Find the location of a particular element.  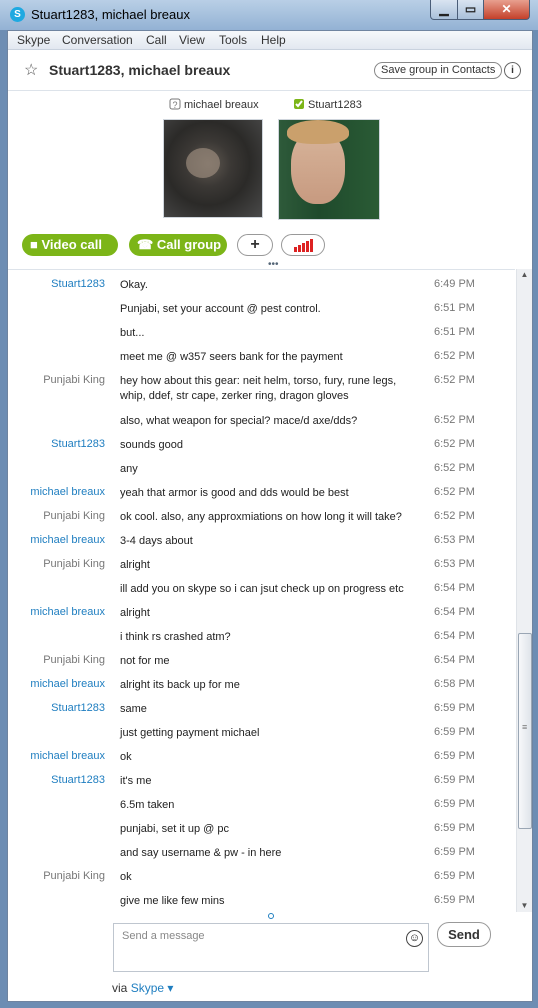

online-check-icon is located at coordinates (299, 104).